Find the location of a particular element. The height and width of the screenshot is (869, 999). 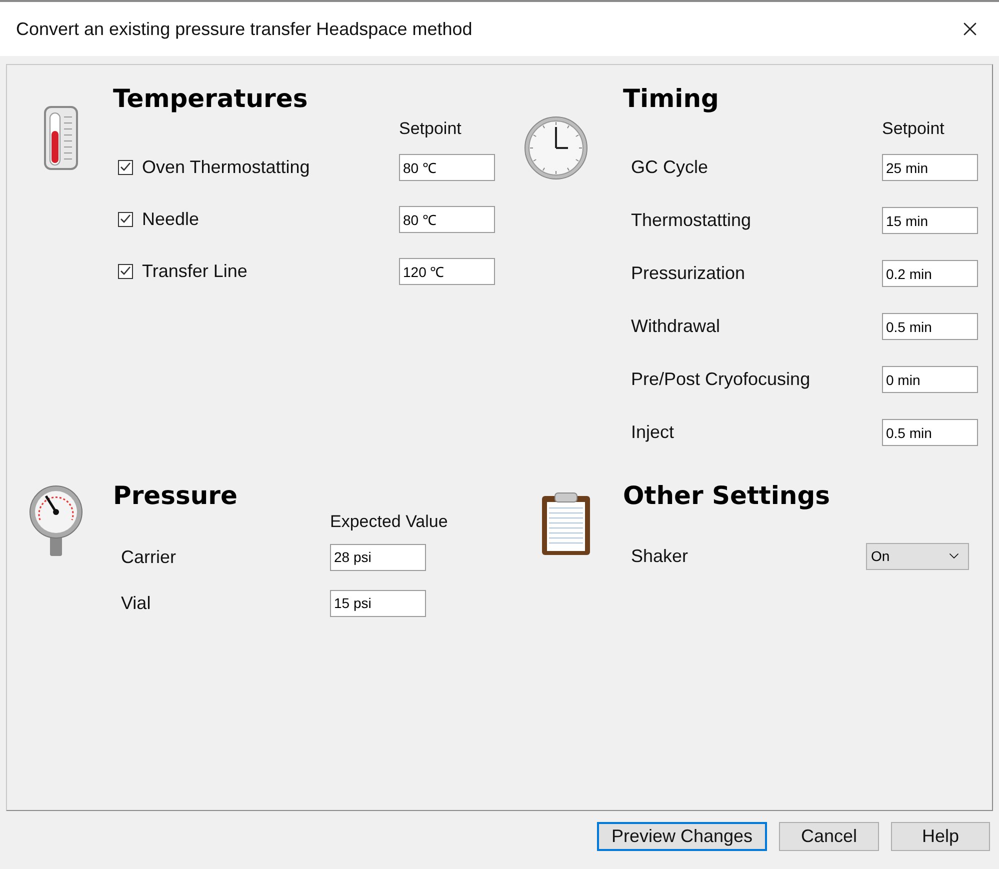

field-label: Withdrawal is located at coordinates (676, 326).